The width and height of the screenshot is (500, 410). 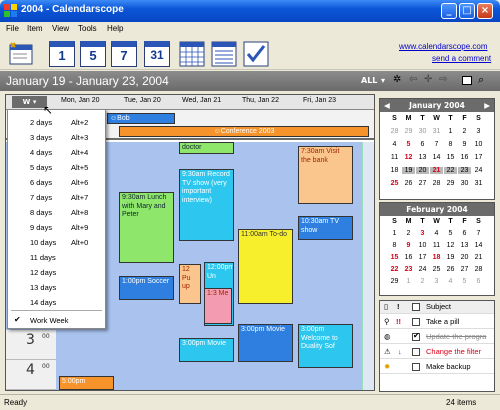 What do you see at coordinates (464, 245) in the screenshot?
I see `day-cell: 13` at bounding box center [464, 245].